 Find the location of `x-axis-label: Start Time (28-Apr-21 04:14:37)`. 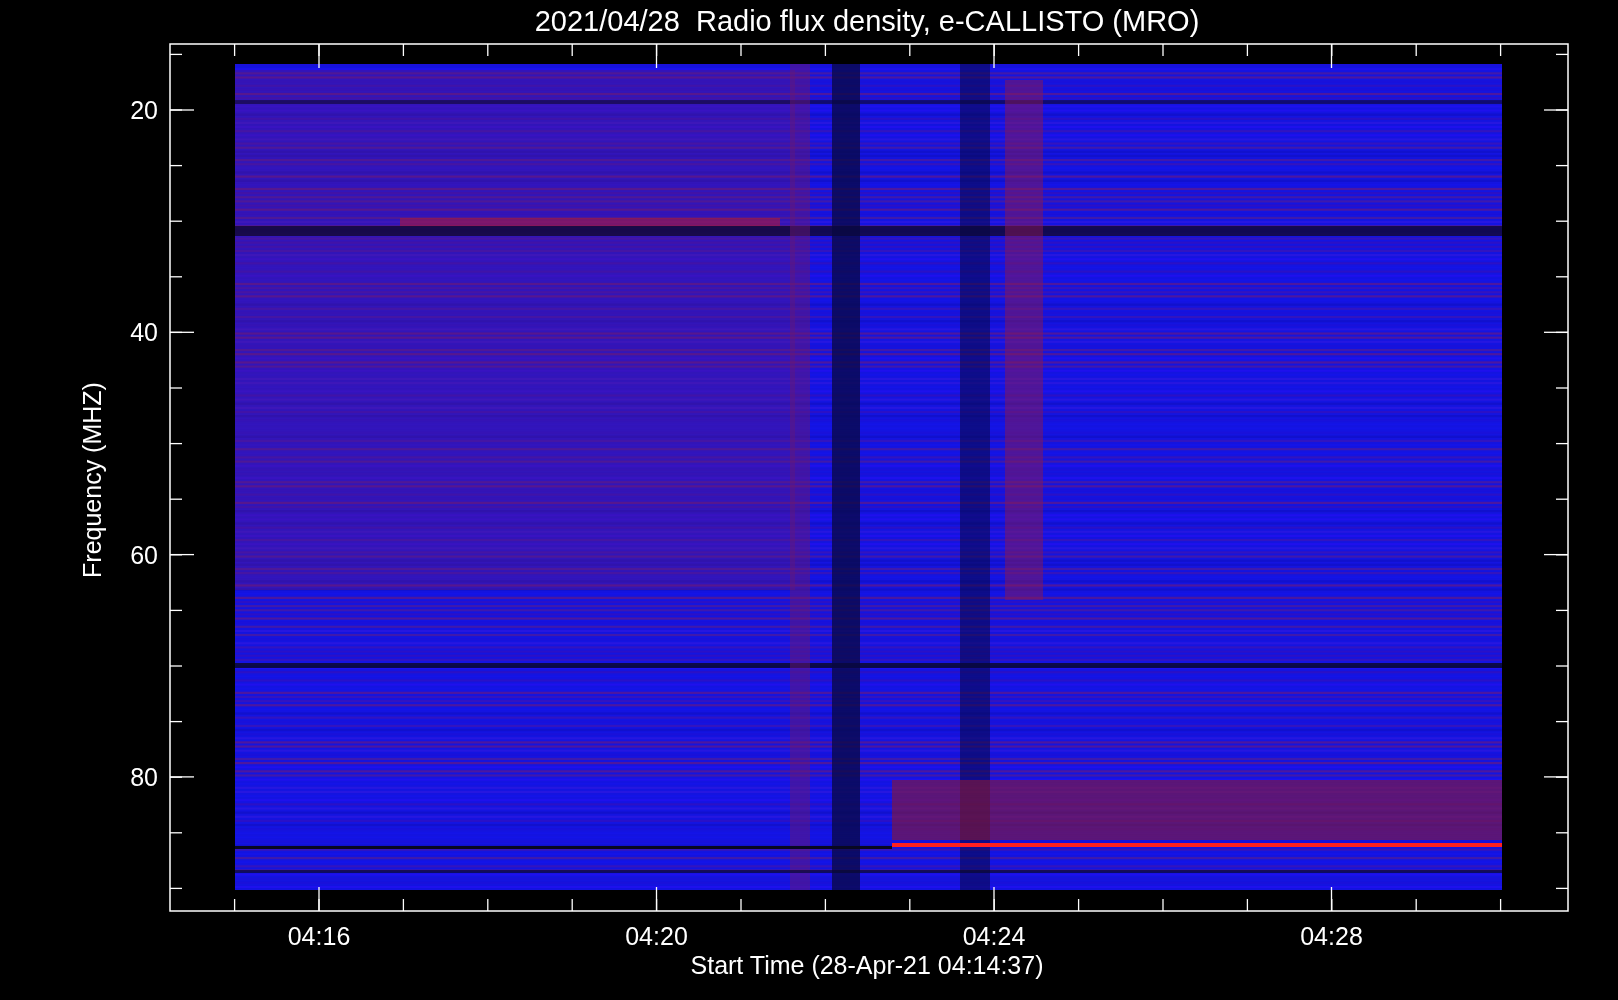

x-axis-label: Start Time (28-Apr-21 04:14:37) is located at coordinates (867, 965).